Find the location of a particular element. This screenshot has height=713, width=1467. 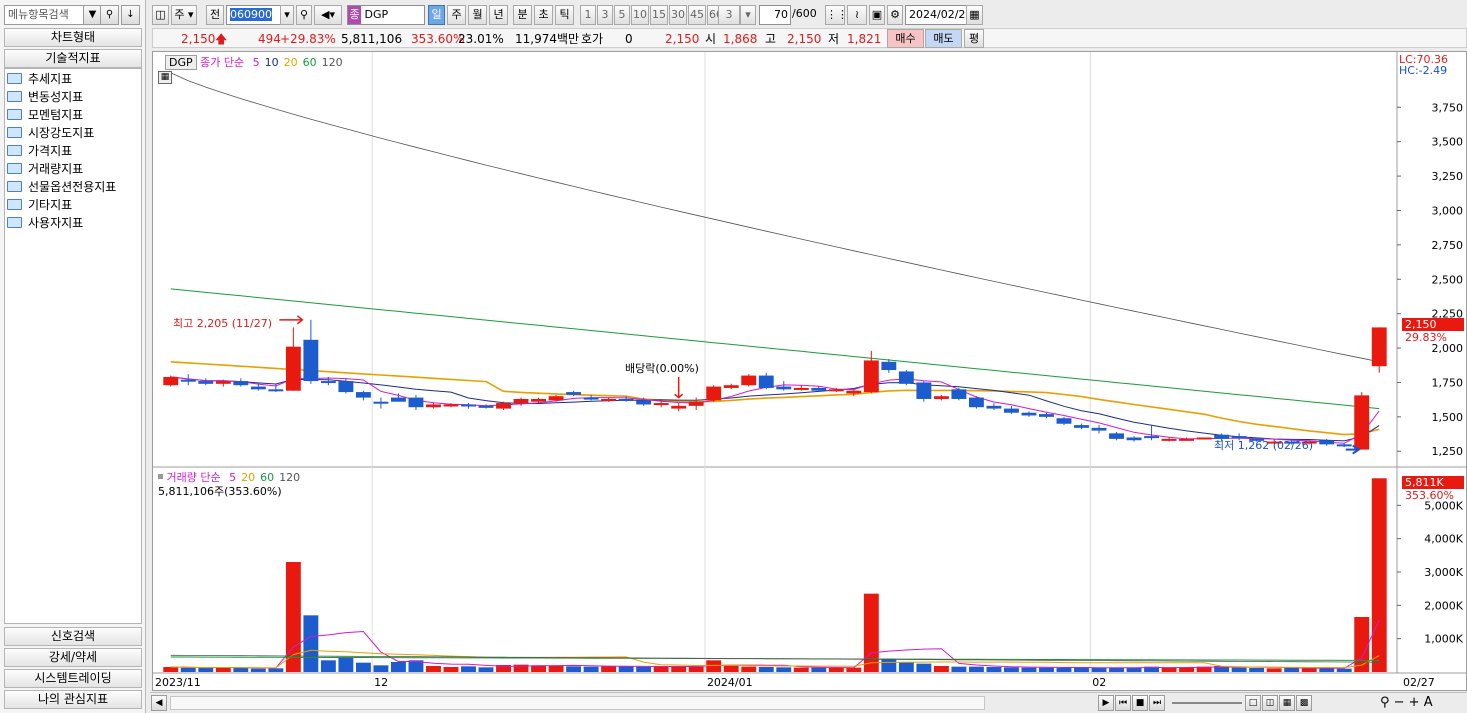

scroll-track is located at coordinates (577, 703).